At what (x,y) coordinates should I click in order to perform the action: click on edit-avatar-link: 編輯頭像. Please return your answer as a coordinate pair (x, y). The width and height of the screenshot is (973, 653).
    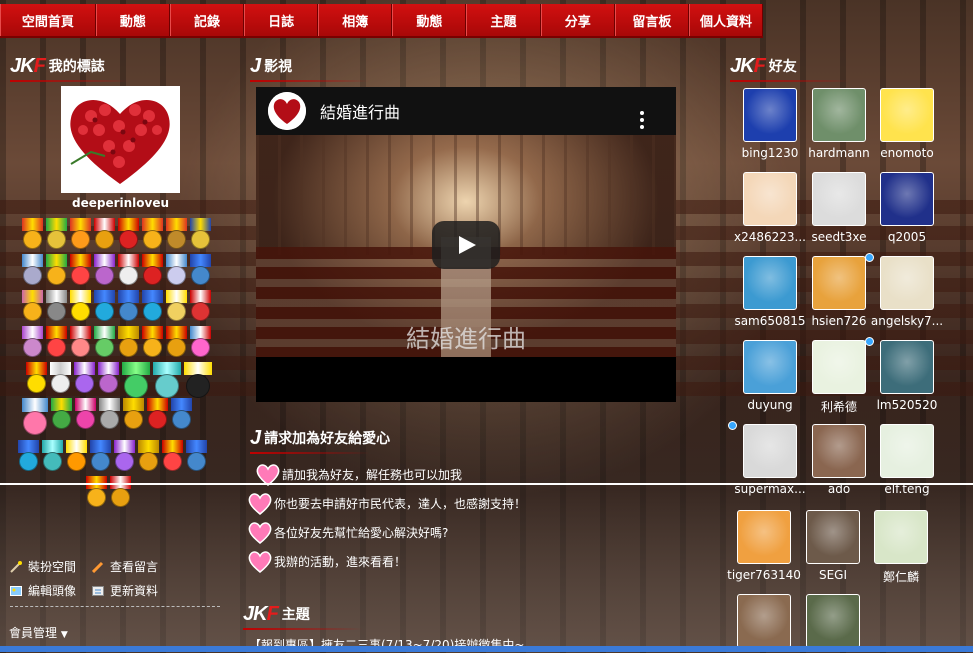
    Looking at the image, I should click on (43, 590).